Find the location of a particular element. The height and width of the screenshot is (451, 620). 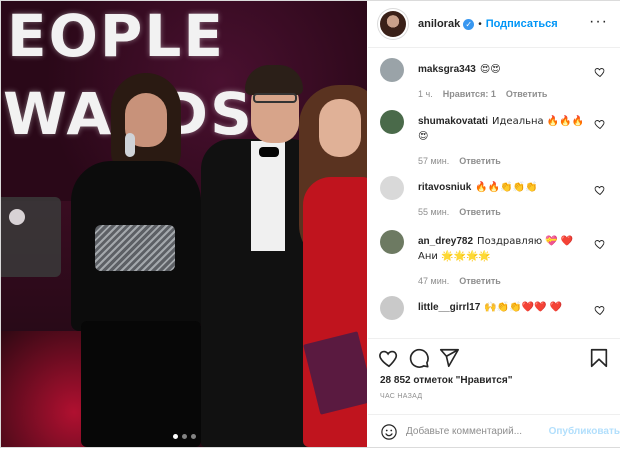

comment-body: ritavosniuk 🔥🔥👏👏👏 55 мин. Ответить is located at coordinates (502, 200).